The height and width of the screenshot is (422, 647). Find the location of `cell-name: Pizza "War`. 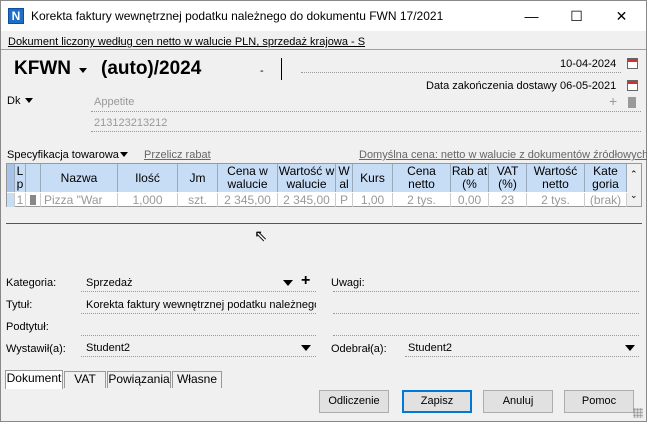

cell-name: Pizza "War is located at coordinates (79, 200).